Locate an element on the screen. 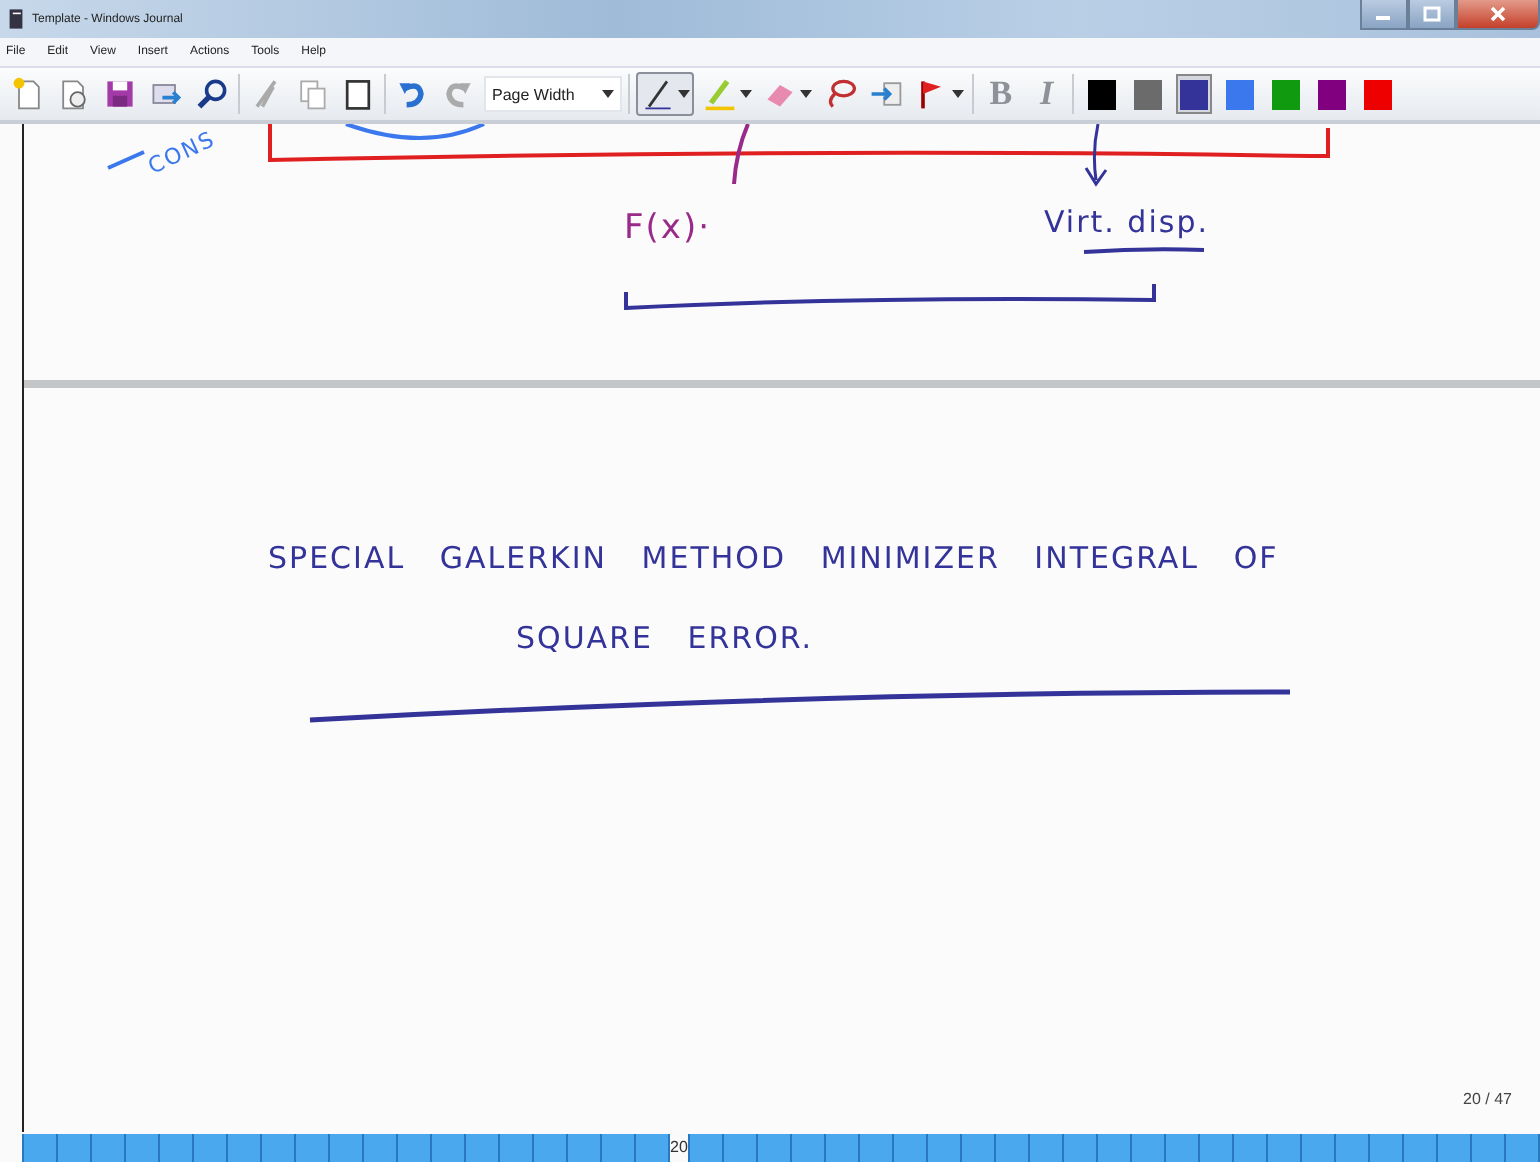 The height and width of the screenshot is (1162, 1540). handwritten-text: F(x)· is located at coordinates (668, 228).